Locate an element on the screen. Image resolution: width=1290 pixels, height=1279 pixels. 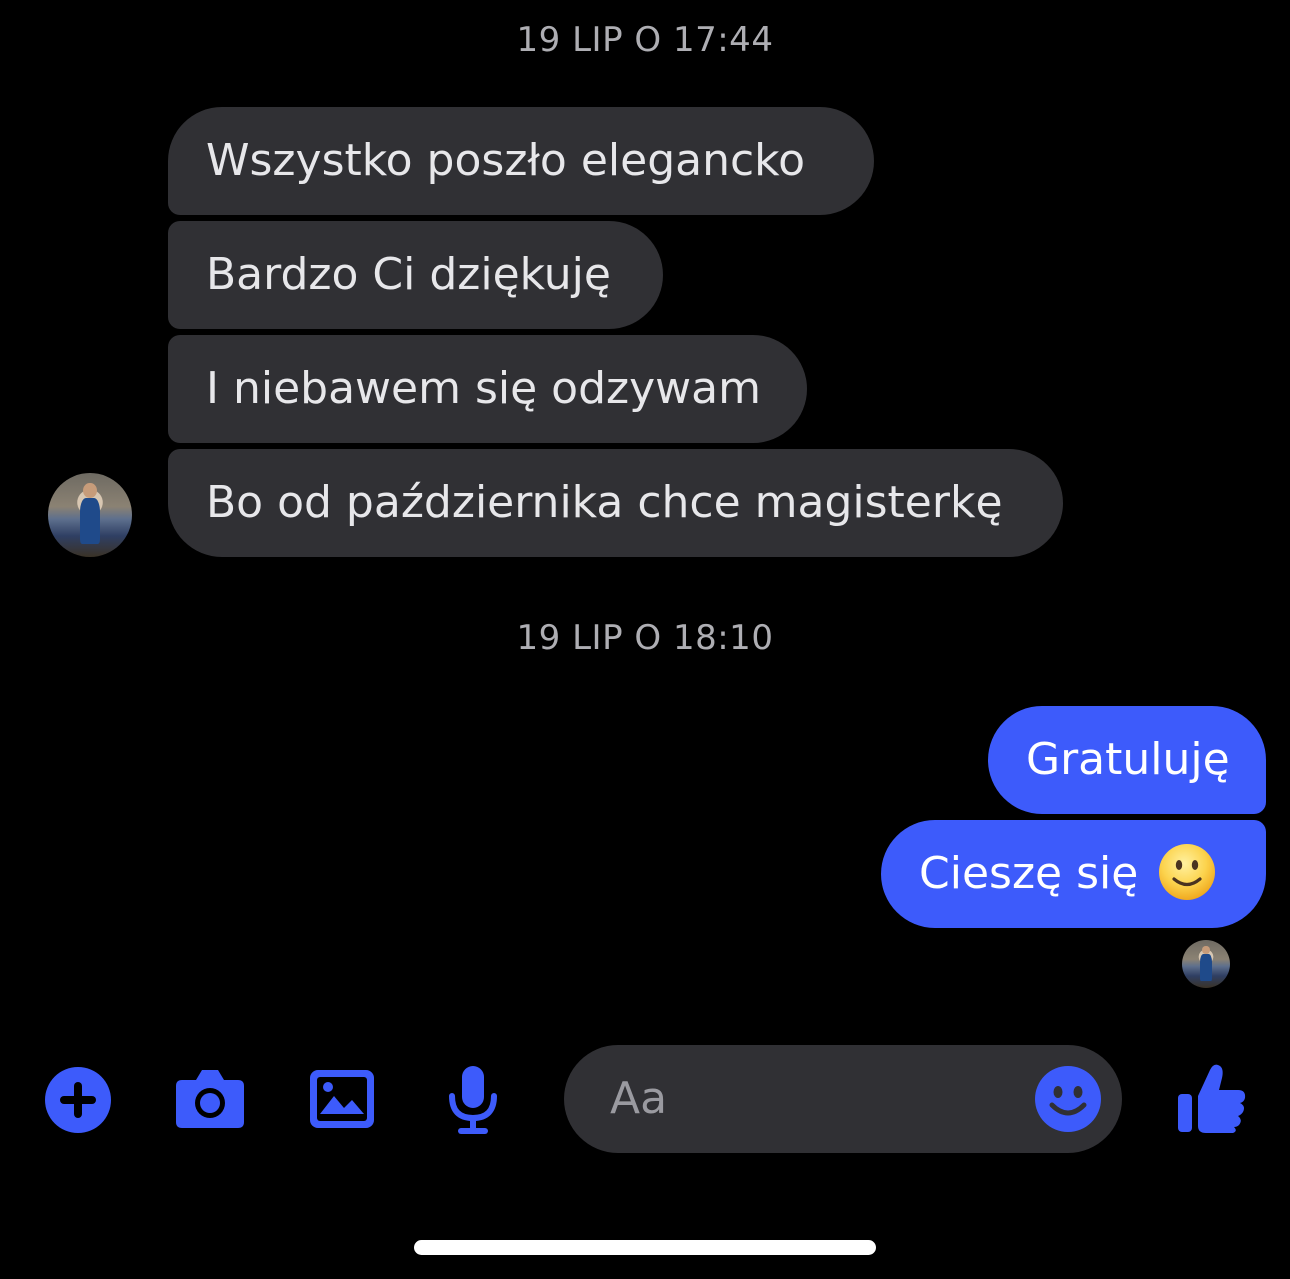
message-text: Wszystko poszło elegancko is located at coordinates (506, 160).